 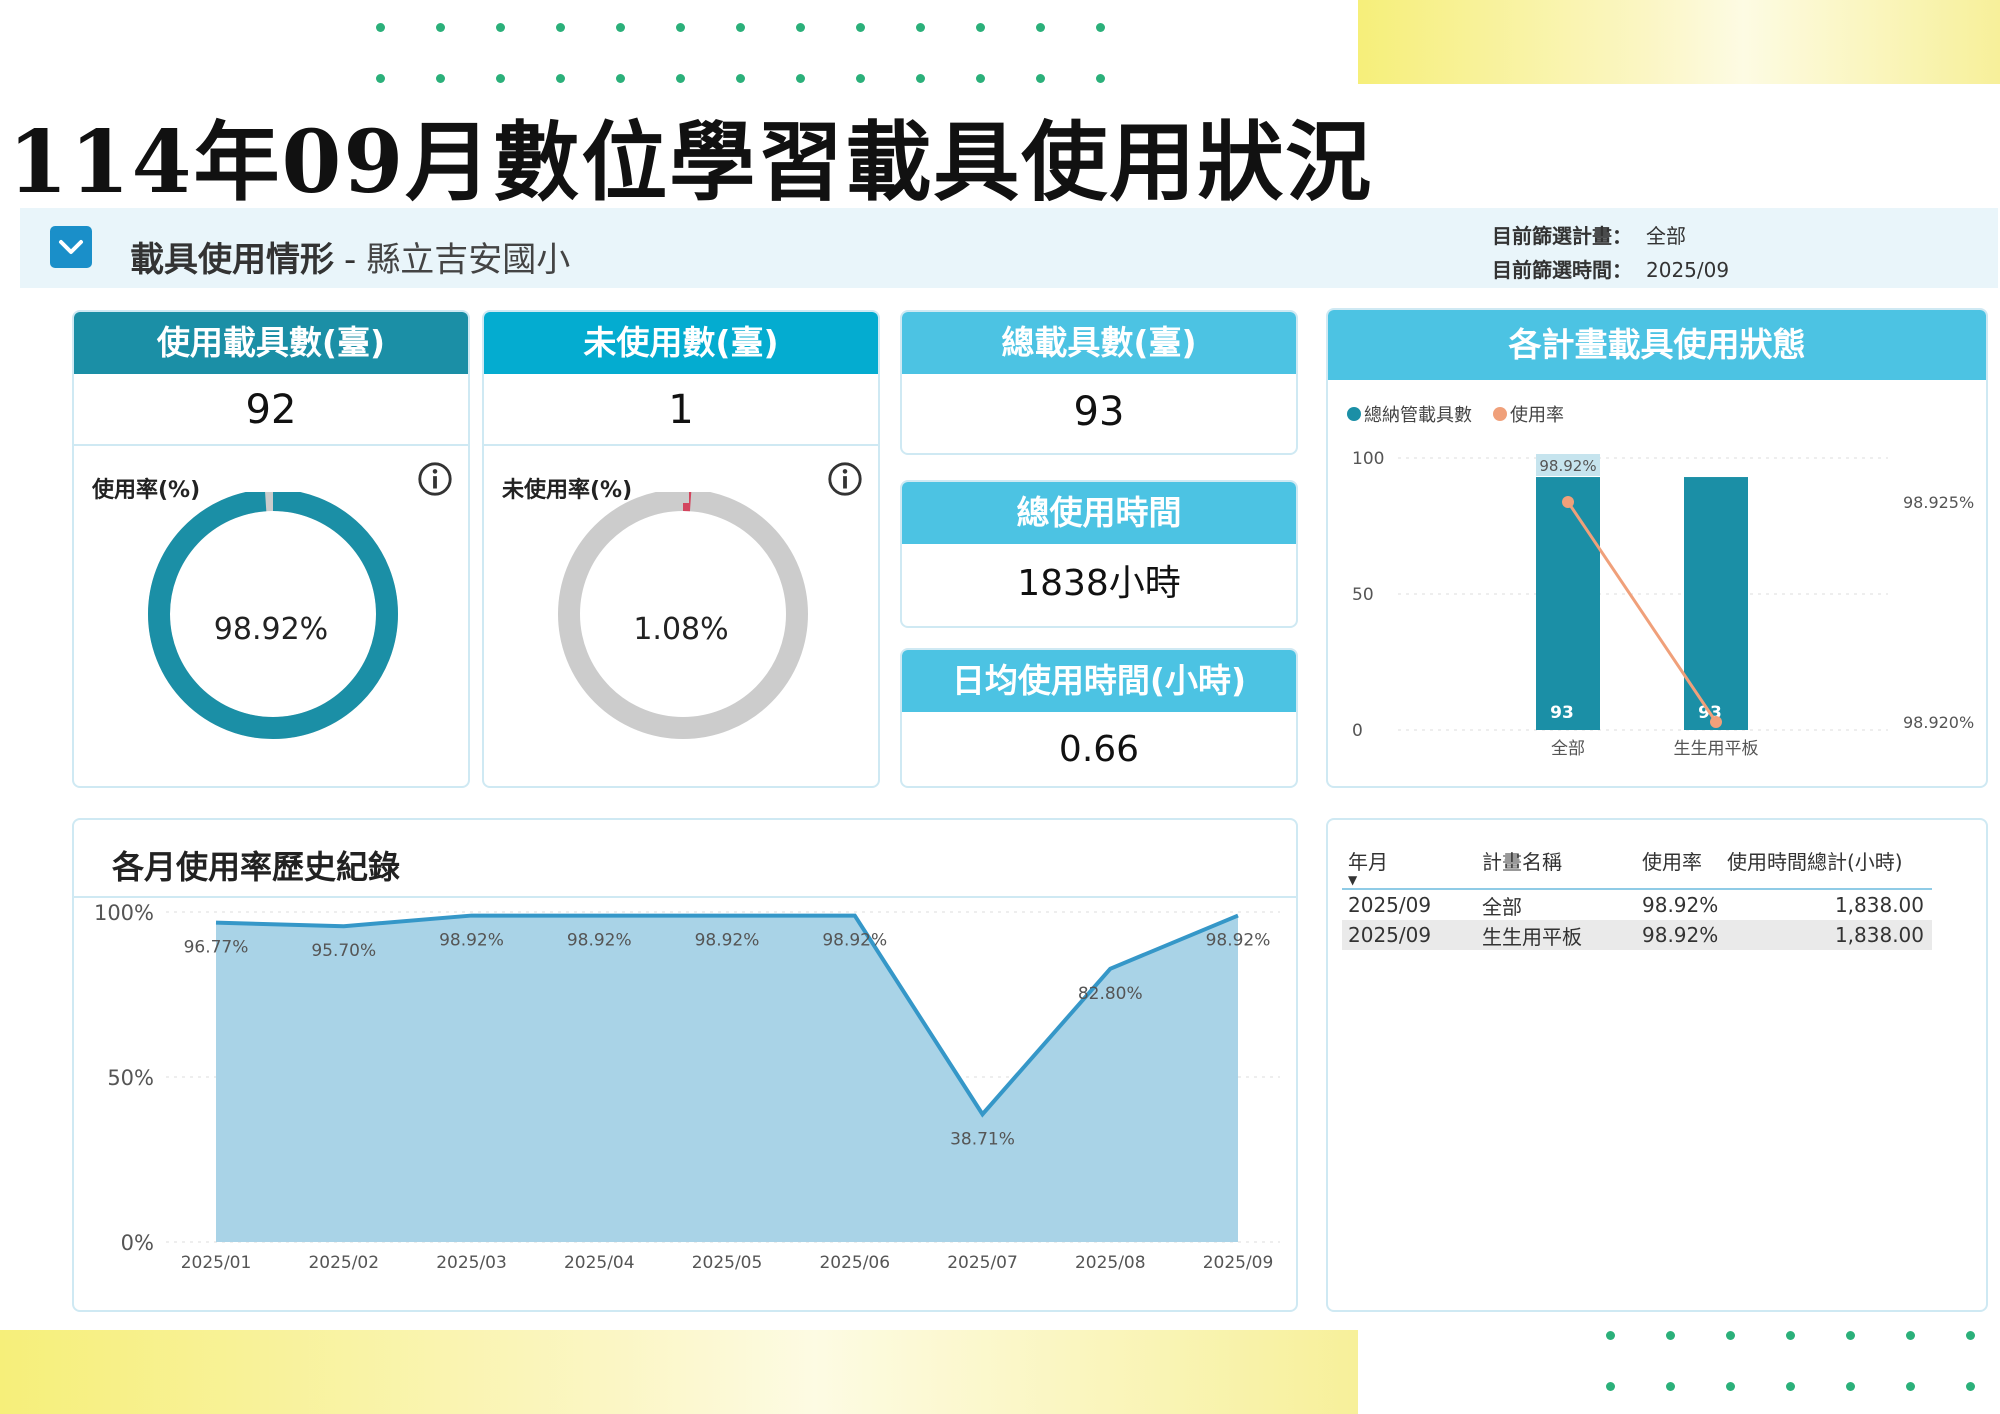 What do you see at coordinates (1390, 935) in the screenshot?
I see `cell-month: 2025/09` at bounding box center [1390, 935].